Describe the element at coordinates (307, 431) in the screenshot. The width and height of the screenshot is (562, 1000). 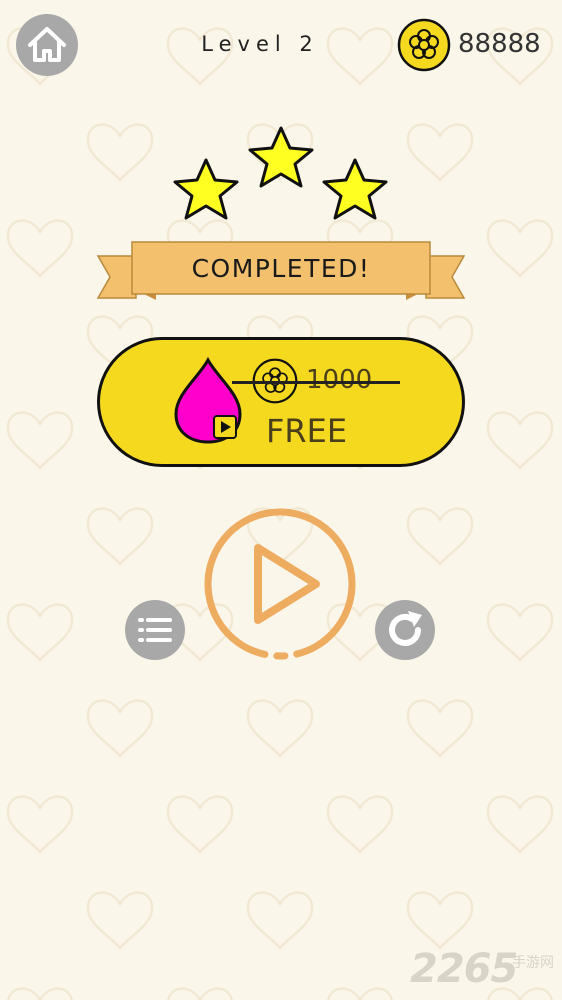
I see `free-label: FREE` at that location.